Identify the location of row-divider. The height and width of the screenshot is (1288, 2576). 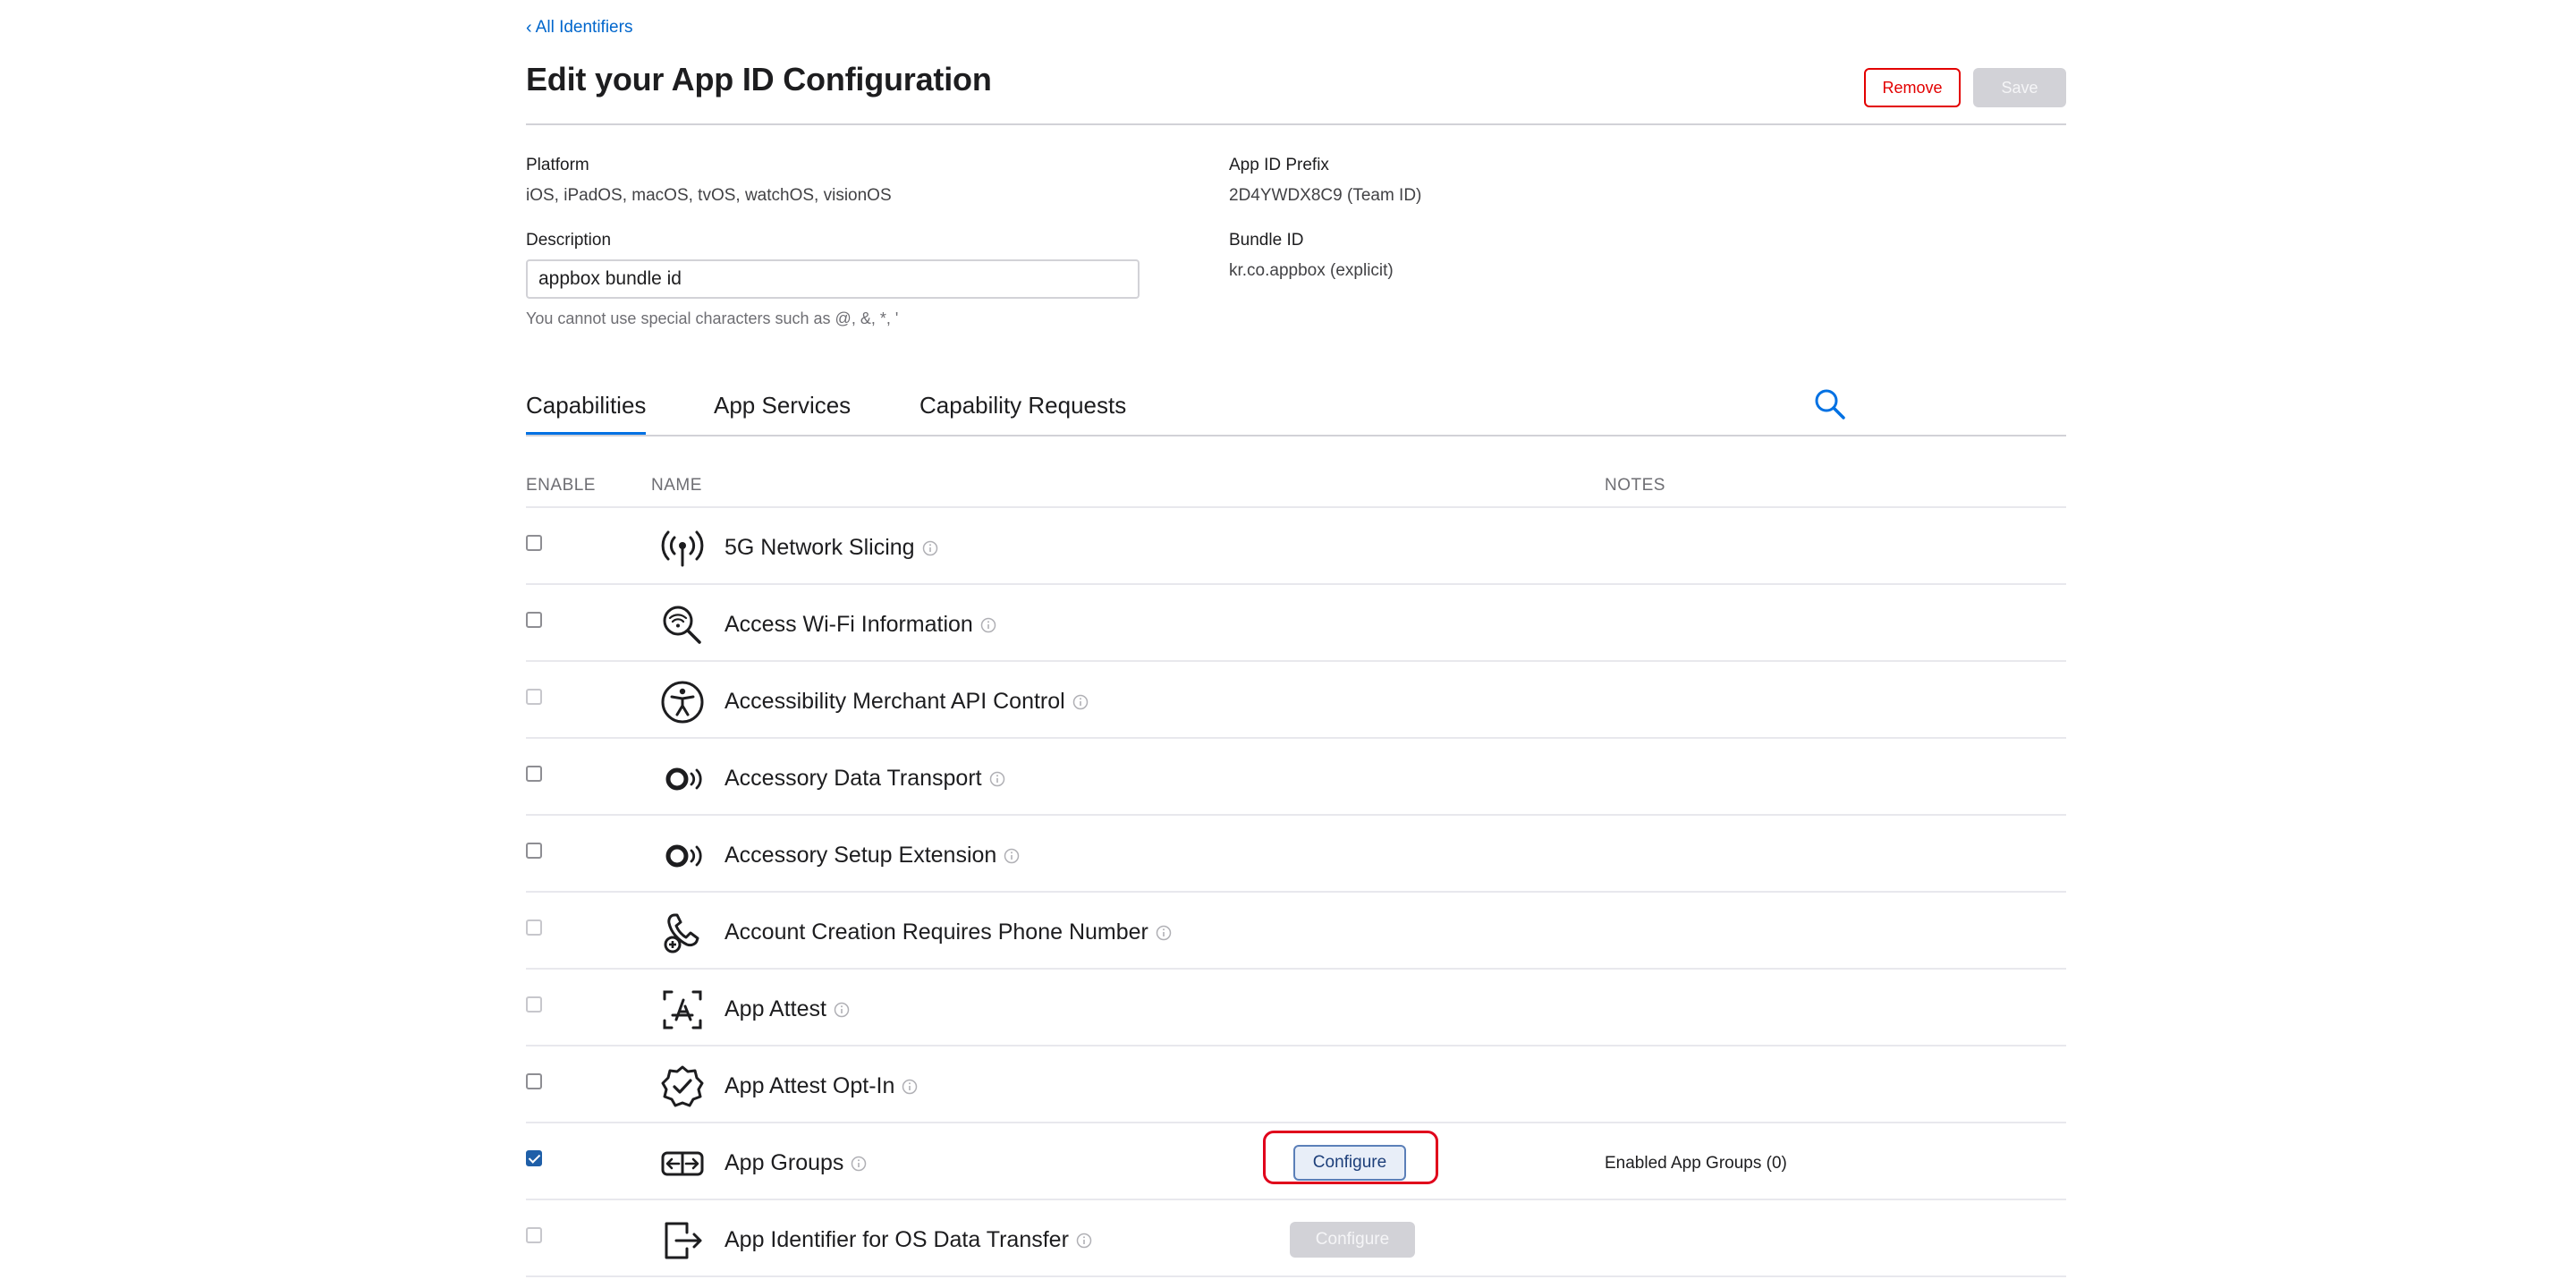
(1296, 1276).